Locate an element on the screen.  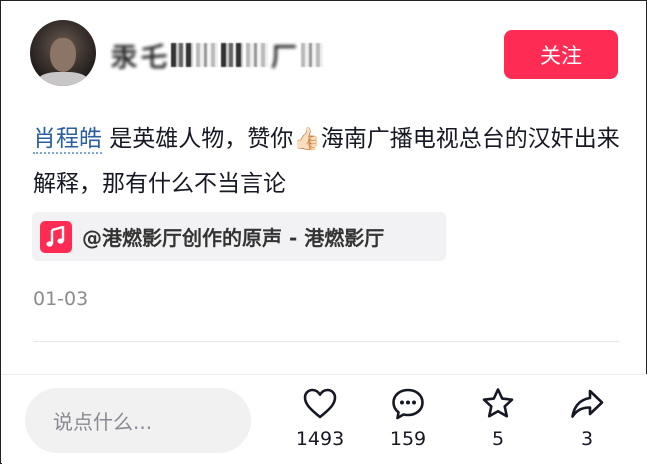
thumbs-up-emoji: 👍🏻 is located at coordinates (307, 139).